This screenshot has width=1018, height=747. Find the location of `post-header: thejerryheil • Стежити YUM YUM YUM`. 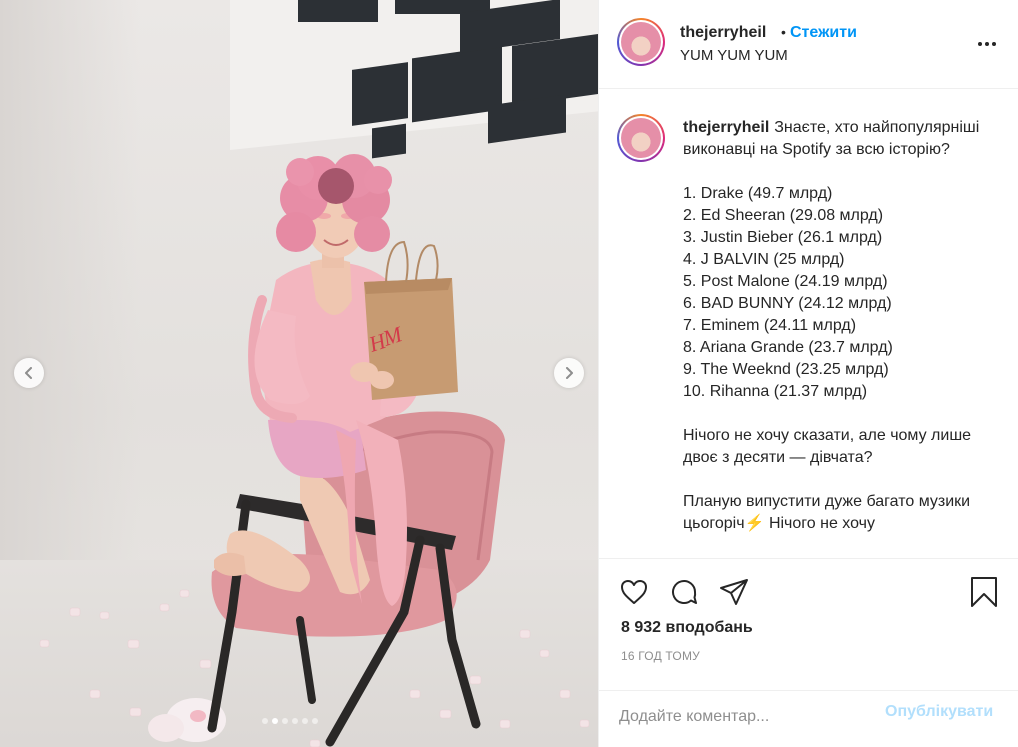

post-header: thejerryheil • Стежити YUM YUM YUM is located at coordinates (808, 44).